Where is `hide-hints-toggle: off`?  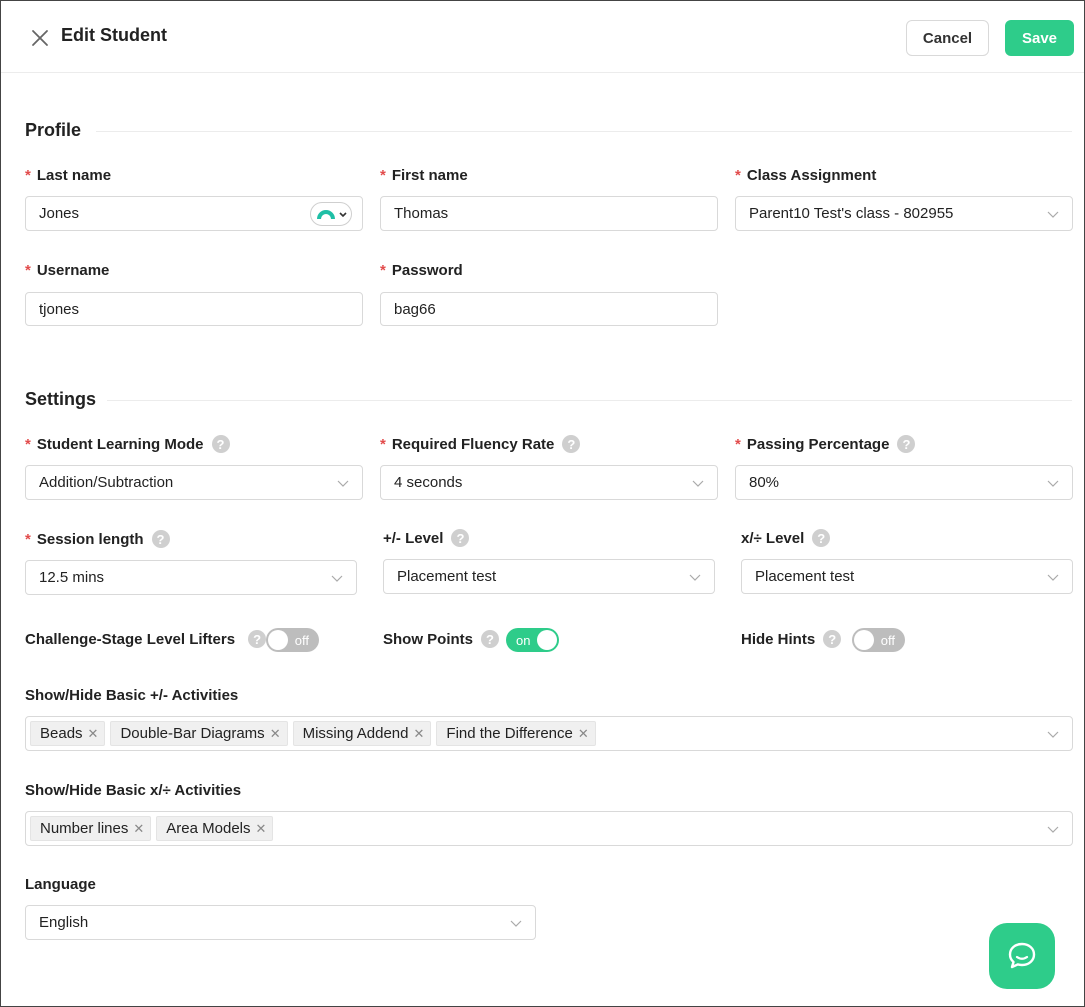
hide-hints-toggle: off is located at coordinates (878, 640).